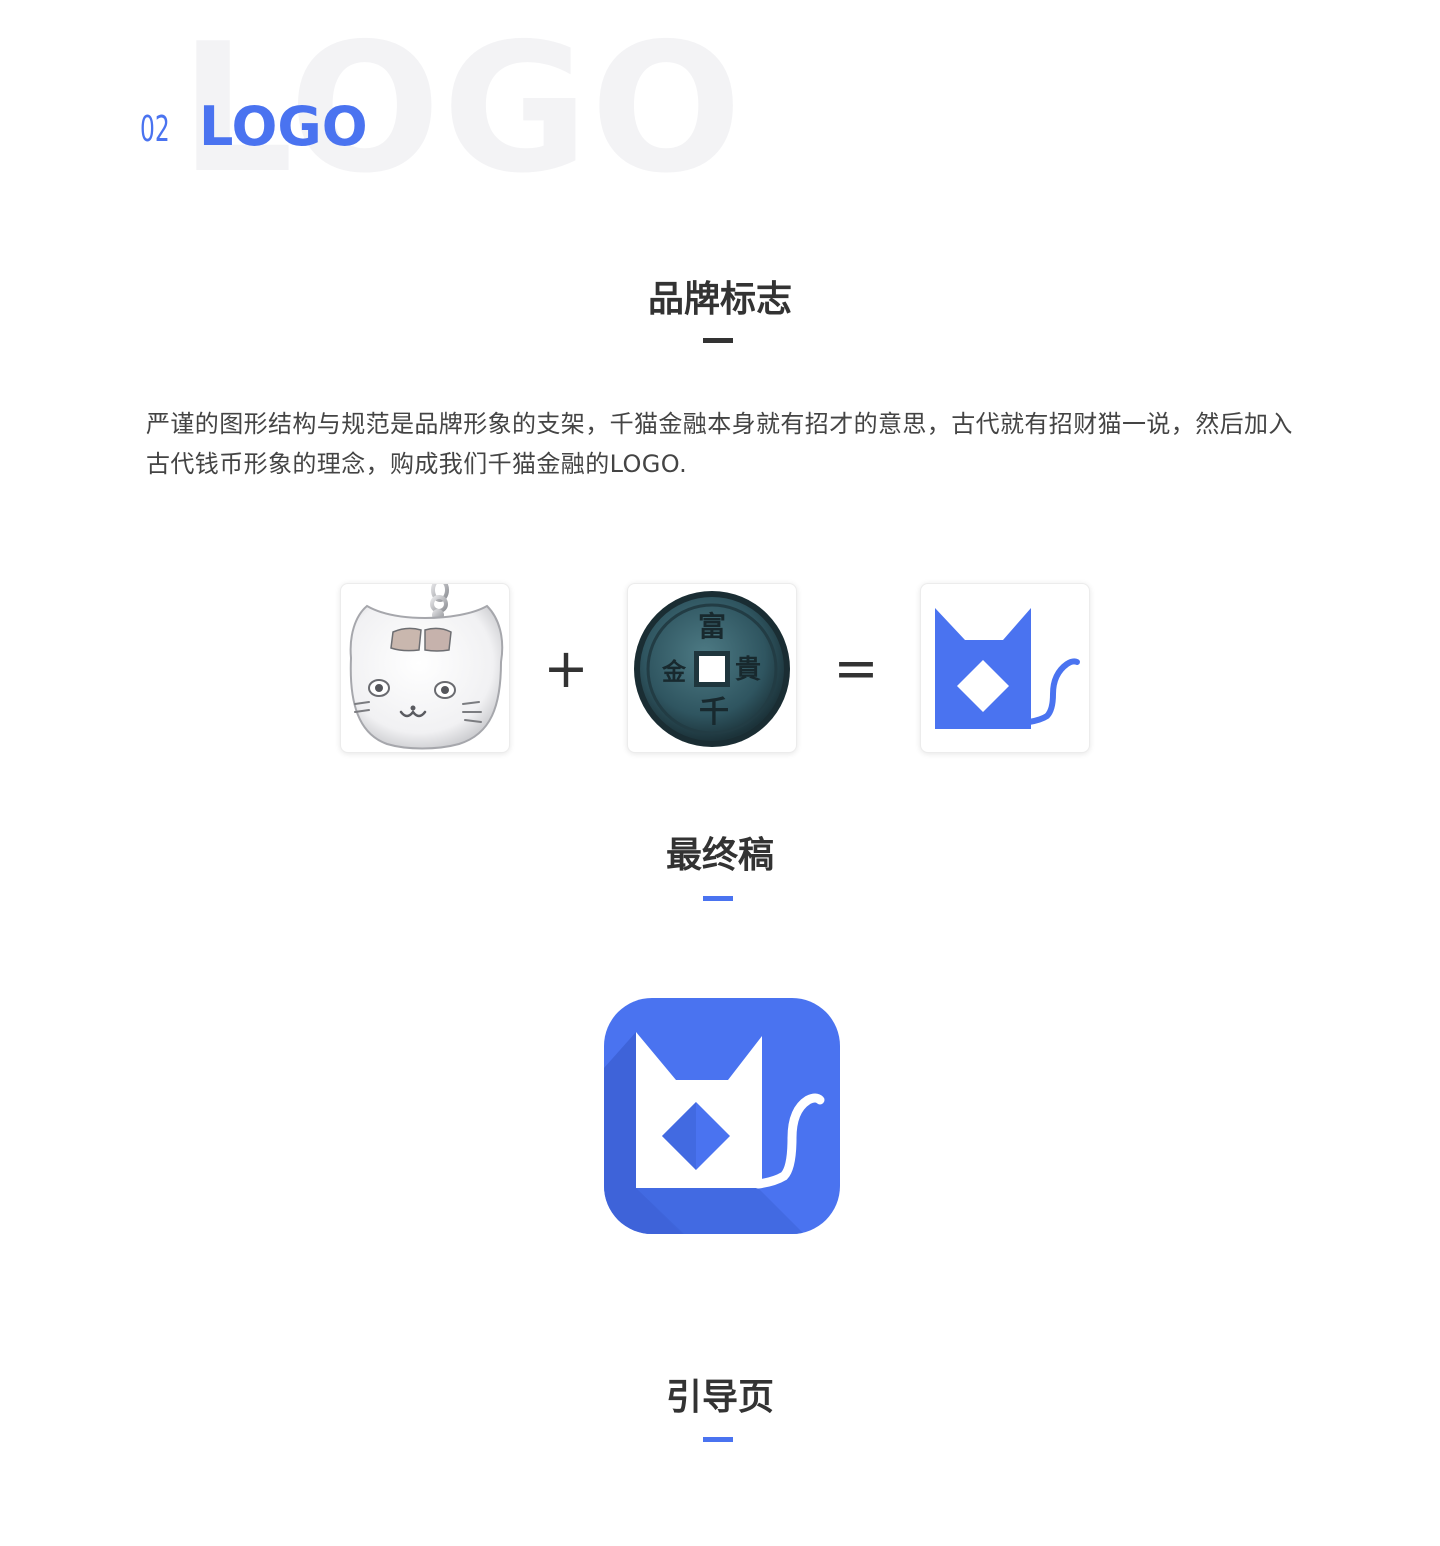 This screenshot has width=1440, height=1546. What do you see at coordinates (283, 126) in the screenshot?
I see `section-title: LOGO` at bounding box center [283, 126].